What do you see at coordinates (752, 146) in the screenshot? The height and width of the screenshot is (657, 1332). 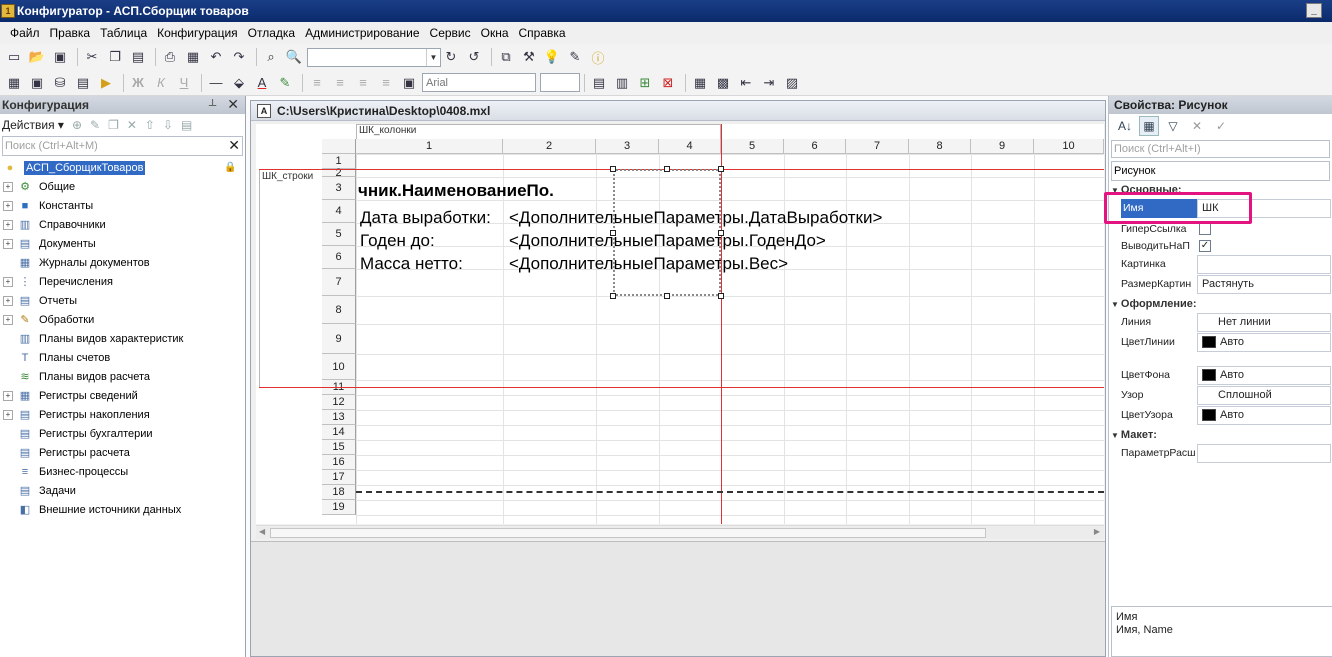 I see `column-header: 5` at bounding box center [752, 146].